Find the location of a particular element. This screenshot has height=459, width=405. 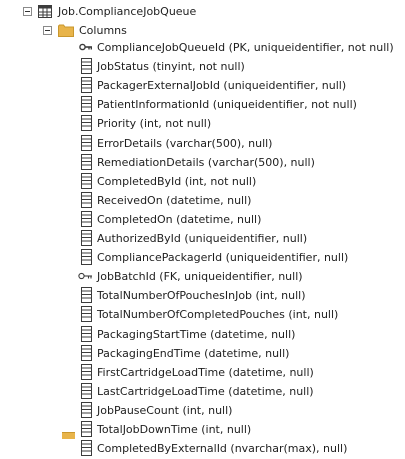

column-label: ReceivedOn (datetime, null) is located at coordinates (174, 200).